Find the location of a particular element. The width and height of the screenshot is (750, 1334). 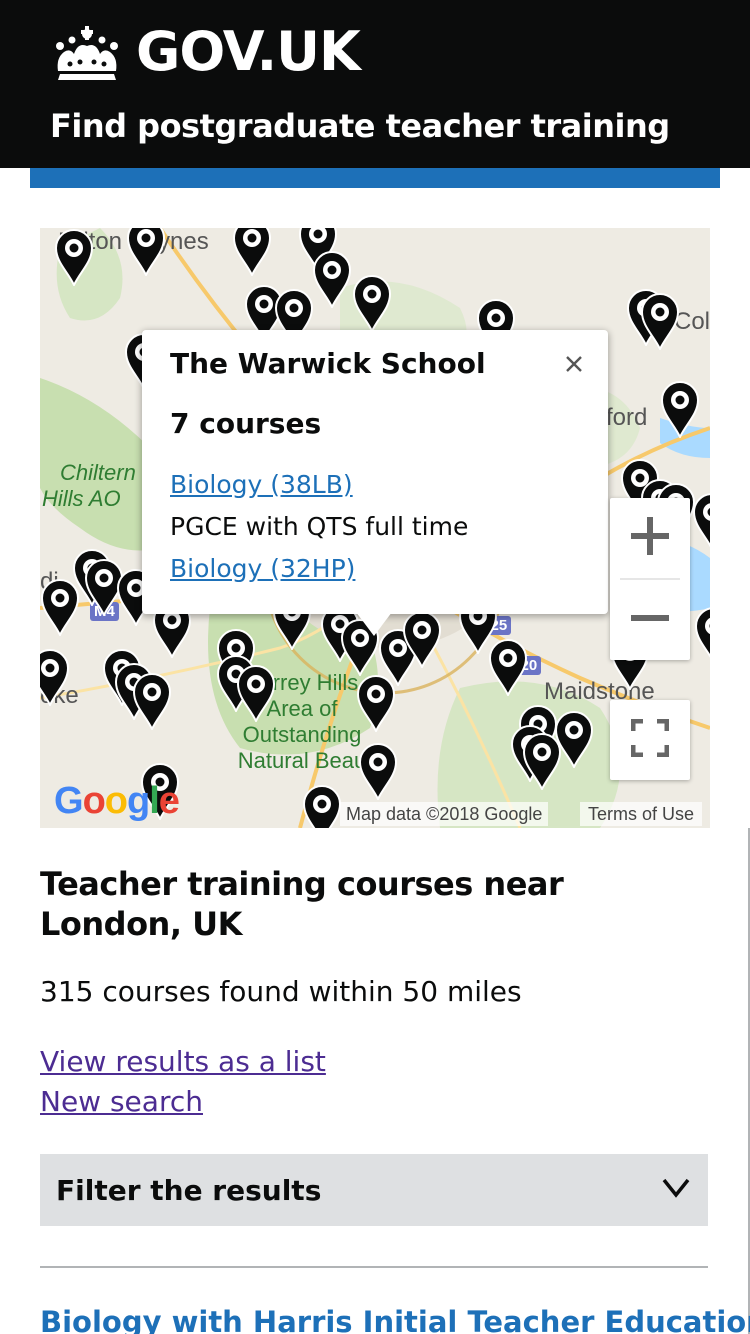

terms-of-use-link: Terms of Use is located at coordinates (641, 814).